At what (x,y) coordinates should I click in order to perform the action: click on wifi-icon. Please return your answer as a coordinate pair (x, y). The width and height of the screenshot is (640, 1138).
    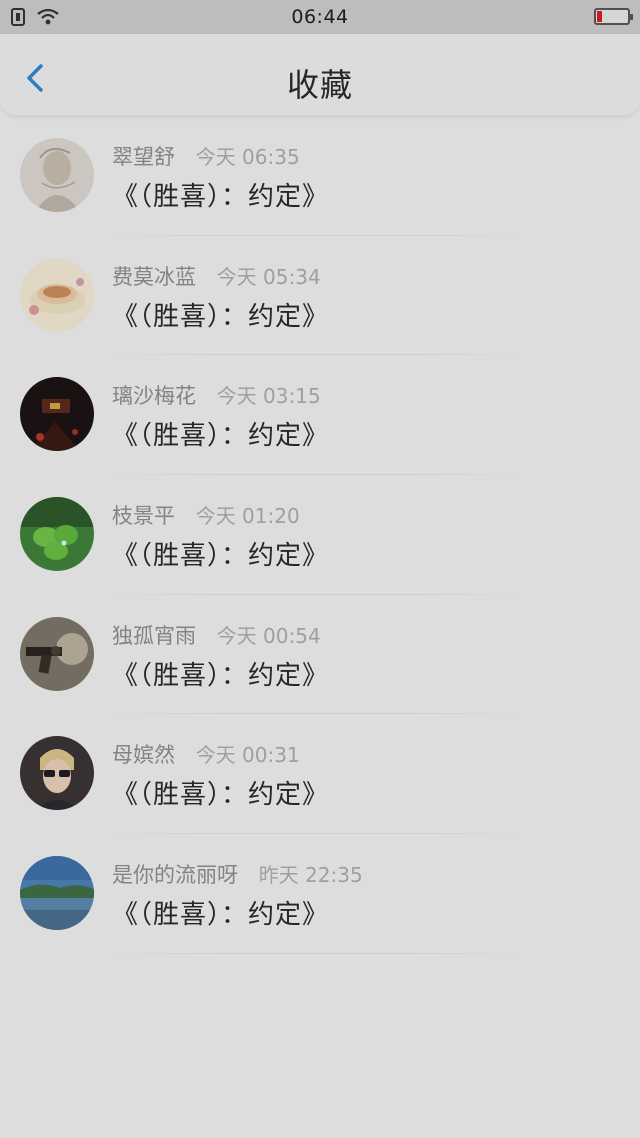
    Looking at the image, I should click on (48, 16).